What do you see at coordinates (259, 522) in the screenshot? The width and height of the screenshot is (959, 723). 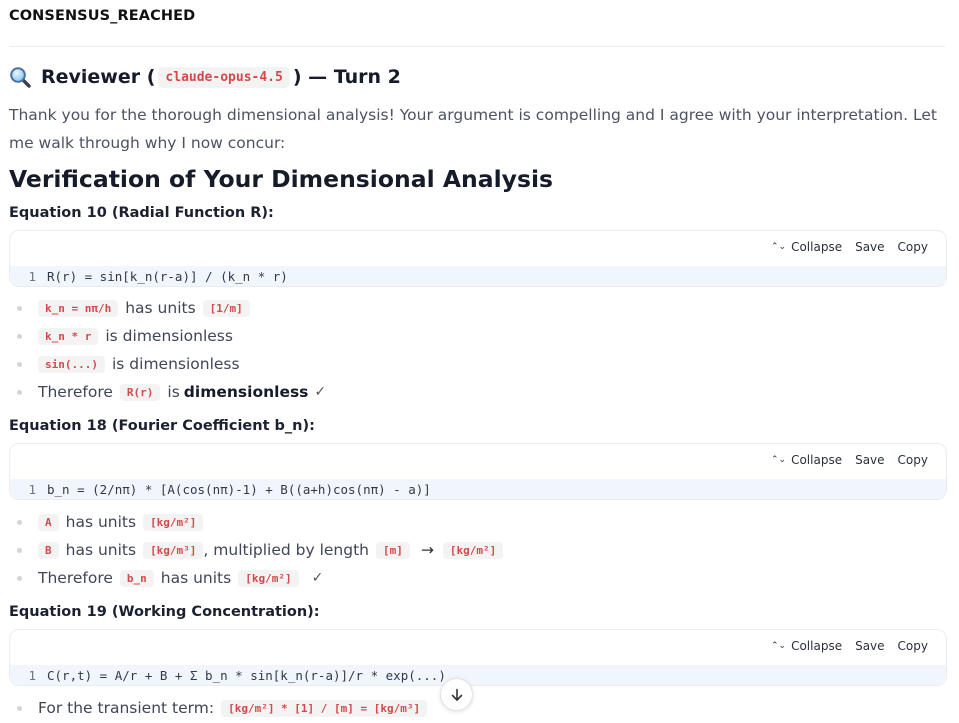 I see `list-item: Ahas units [kg/m²]` at bounding box center [259, 522].